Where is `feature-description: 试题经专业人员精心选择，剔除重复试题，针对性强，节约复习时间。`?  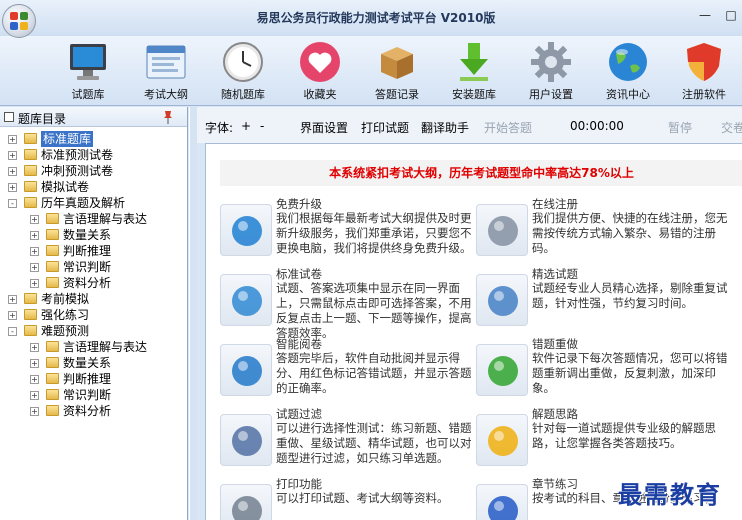 feature-description: 试题经专业人员精心选择，剔除重复试题，针对性强，节约复习时间。 is located at coordinates (630, 295).